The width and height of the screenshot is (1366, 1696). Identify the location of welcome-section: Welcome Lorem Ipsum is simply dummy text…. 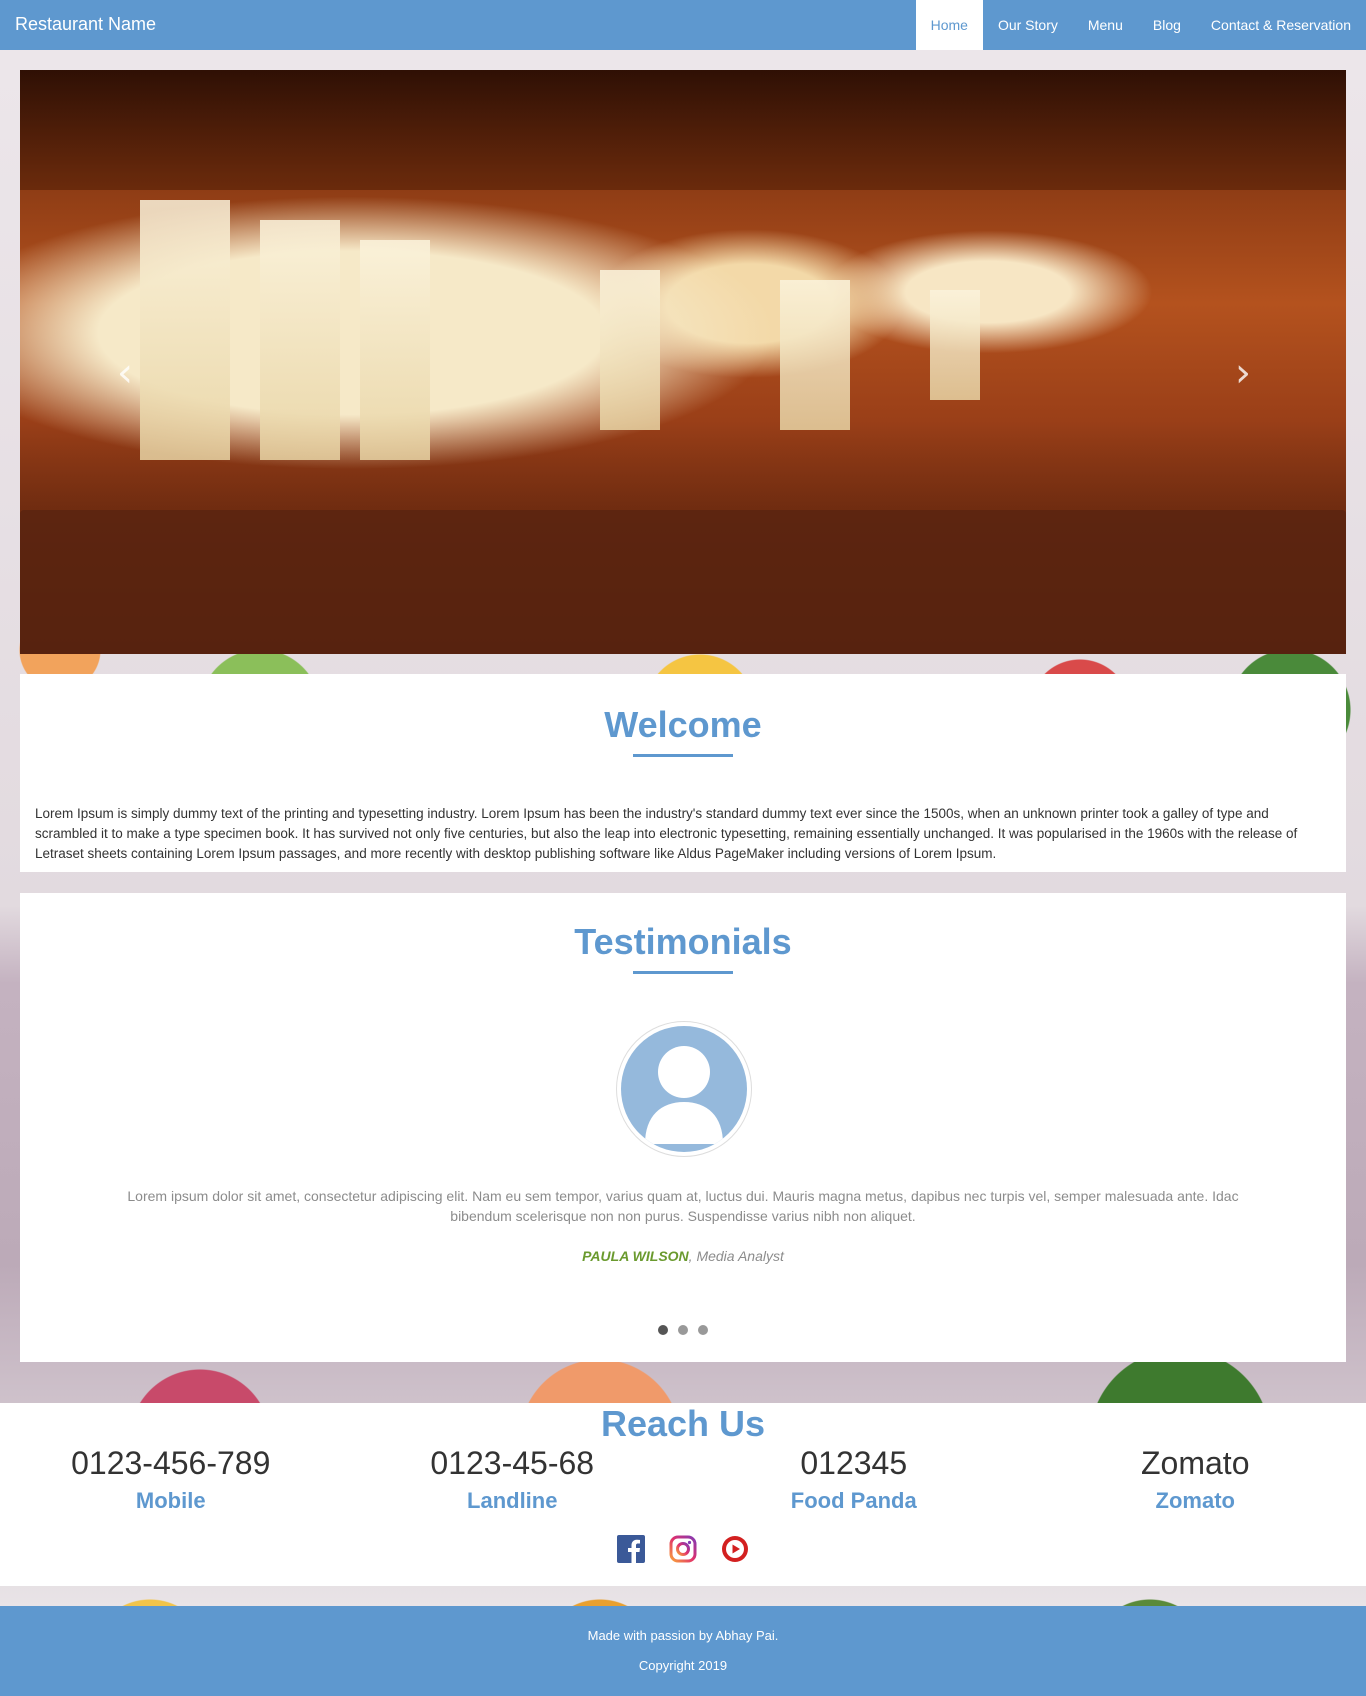
(683, 773).